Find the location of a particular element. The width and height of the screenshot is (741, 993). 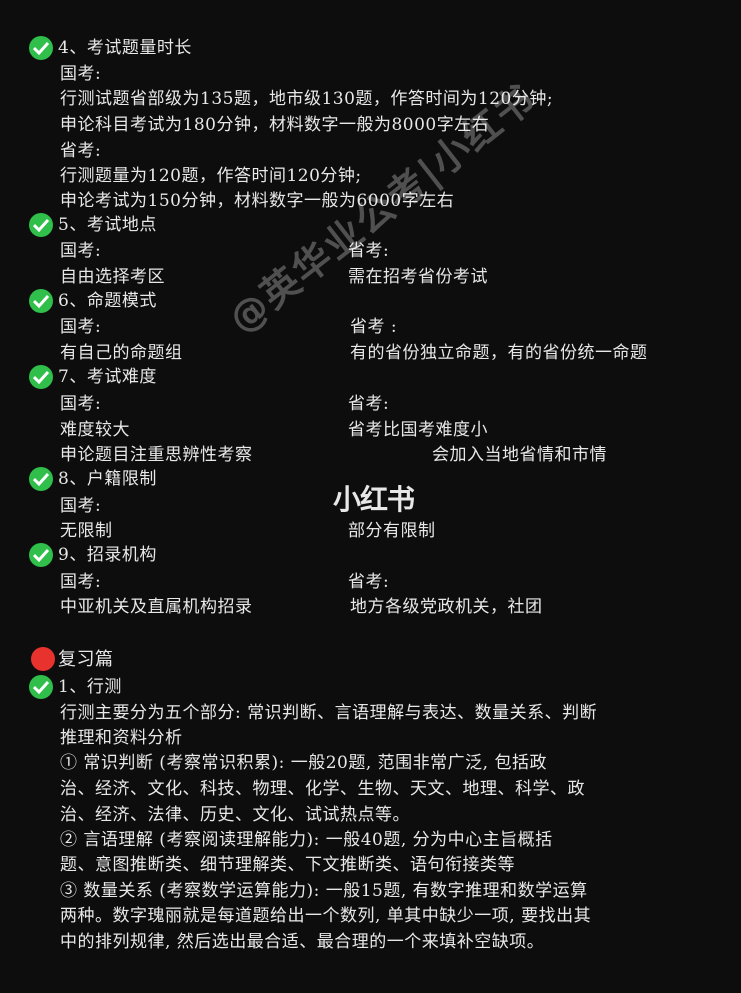

text-line: 有的省份独立命题，有的省份统一命题 is located at coordinates (499, 353).